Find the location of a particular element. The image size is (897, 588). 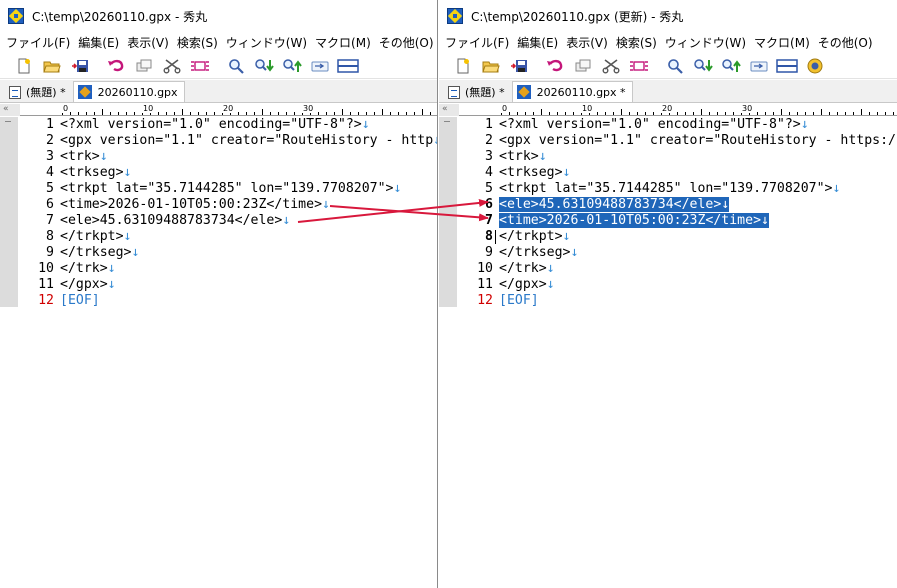

editor-line: 6 <ele>45.63109488783734</ele>↓ is located at coordinates (677, 205).